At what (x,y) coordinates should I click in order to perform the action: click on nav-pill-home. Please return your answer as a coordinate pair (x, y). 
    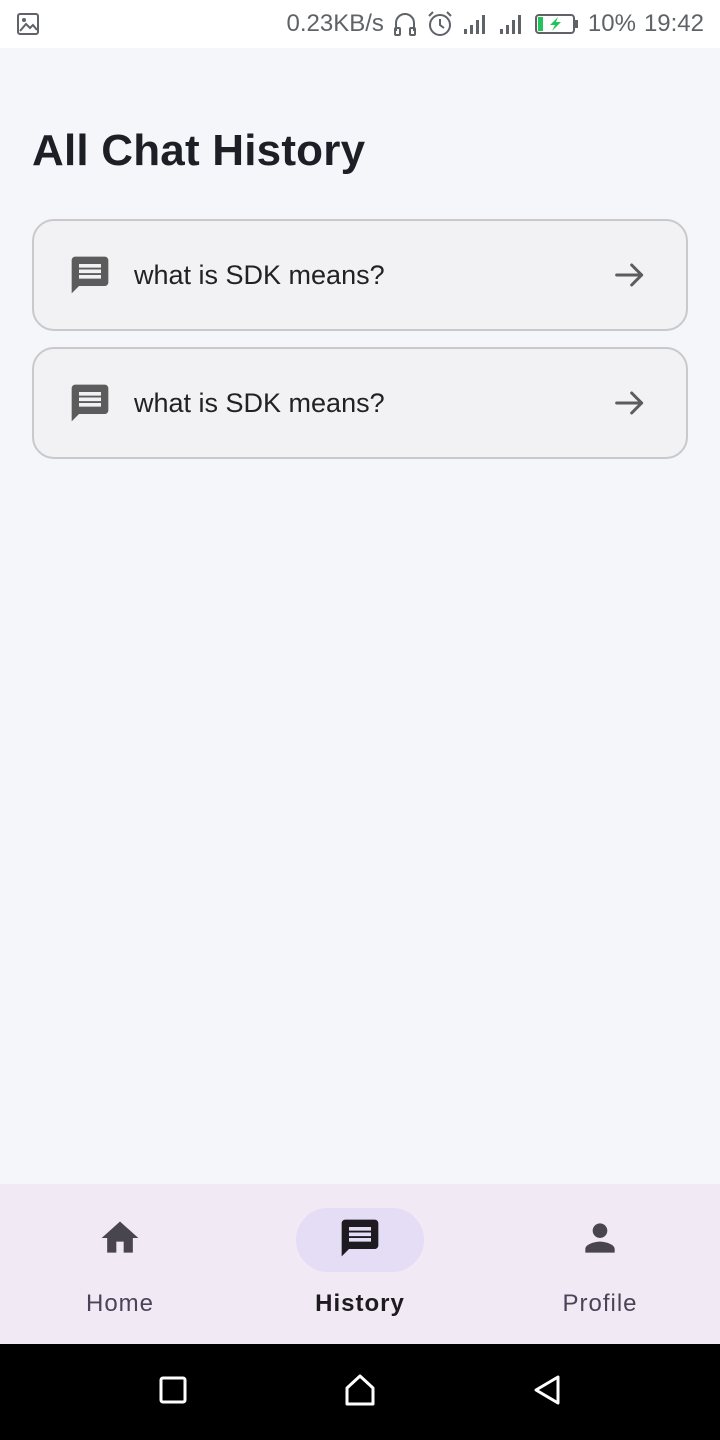
    Looking at the image, I should click on (120, 1240).